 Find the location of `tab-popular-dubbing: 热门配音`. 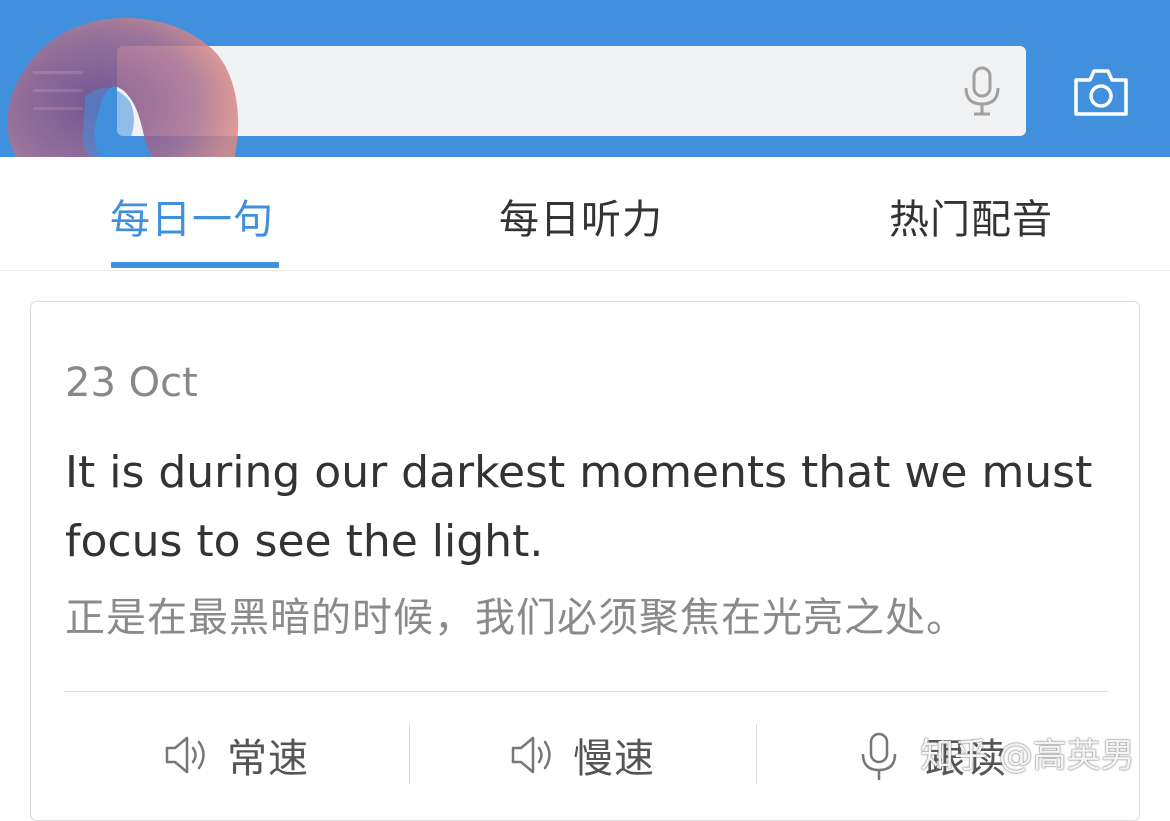

tab-popular-dubbing: 热门配音 is located at coordinates (971, 216).